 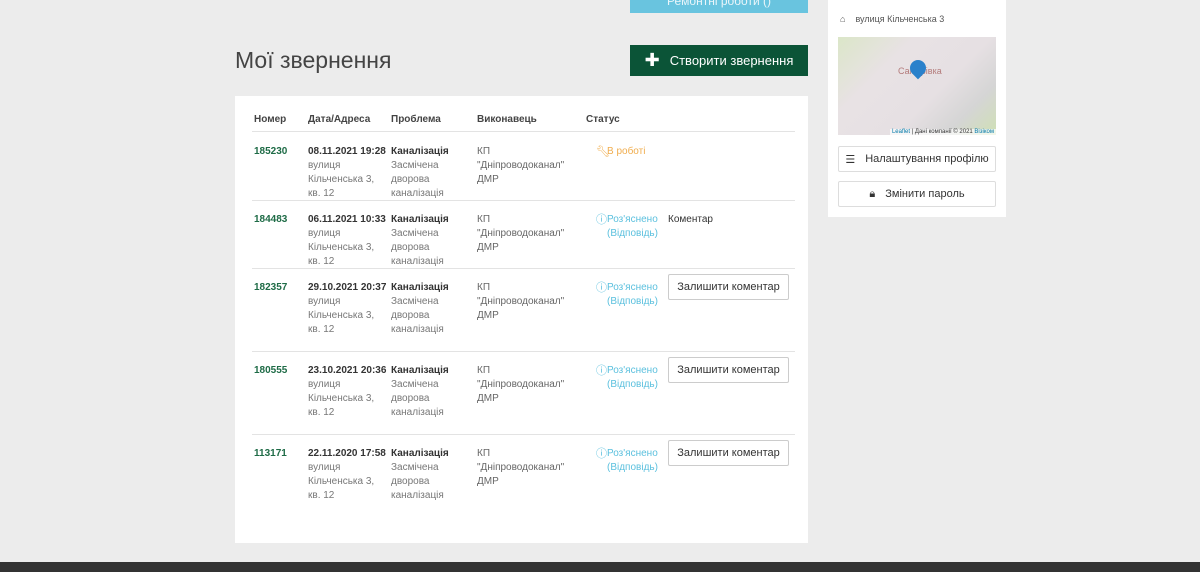 What do you see at coordinates (652, 60) in the screenshot?
I see `plus-icon: ✚` at bounding box center [652, 60].